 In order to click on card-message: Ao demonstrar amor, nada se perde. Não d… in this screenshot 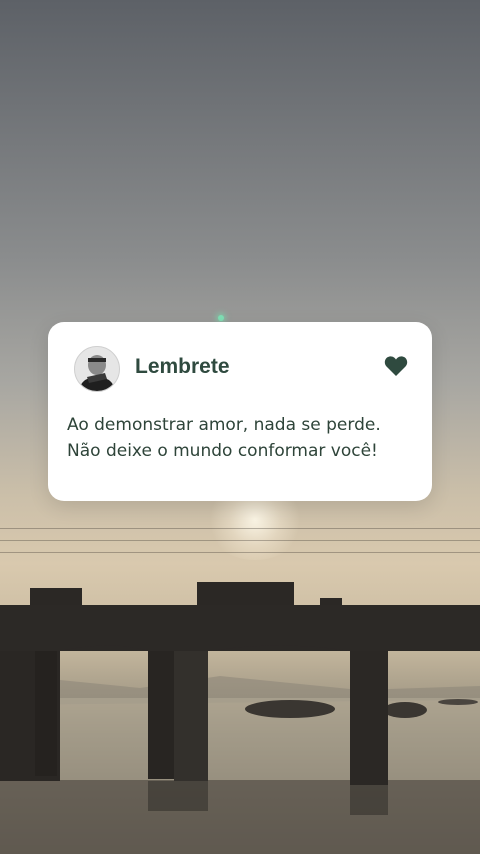, I will do `click(245, 438)`.